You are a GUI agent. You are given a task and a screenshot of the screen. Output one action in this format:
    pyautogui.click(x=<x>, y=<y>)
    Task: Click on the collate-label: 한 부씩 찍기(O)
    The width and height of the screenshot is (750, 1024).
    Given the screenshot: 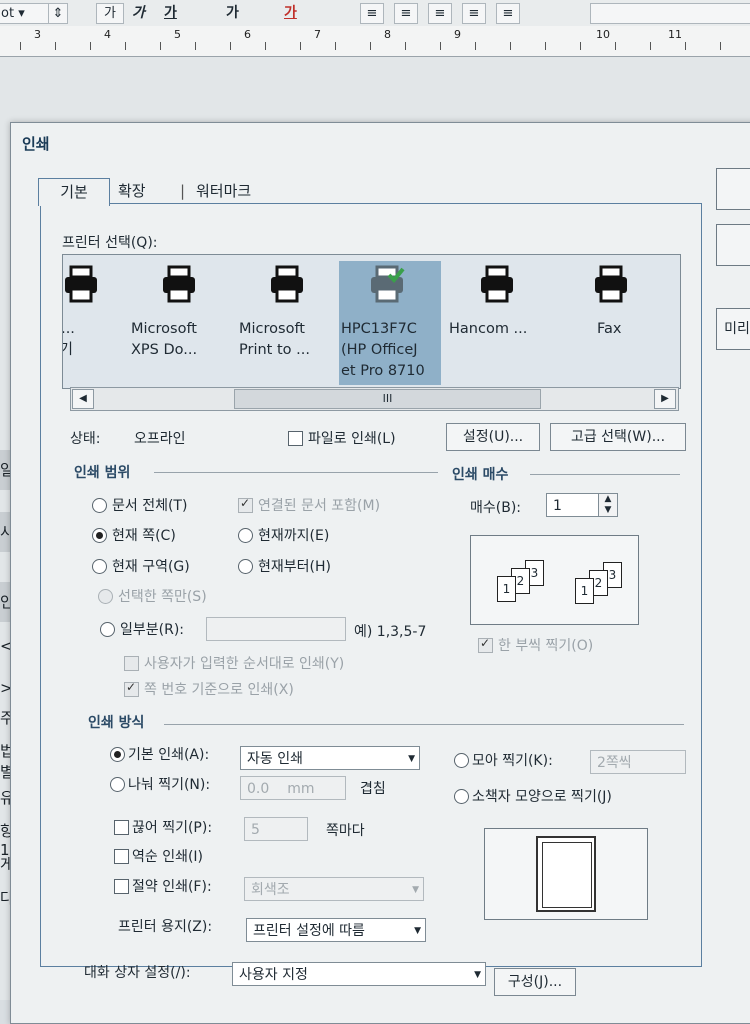 What is the action you would take?
    pyautogui.click(x=546, y=646)
    